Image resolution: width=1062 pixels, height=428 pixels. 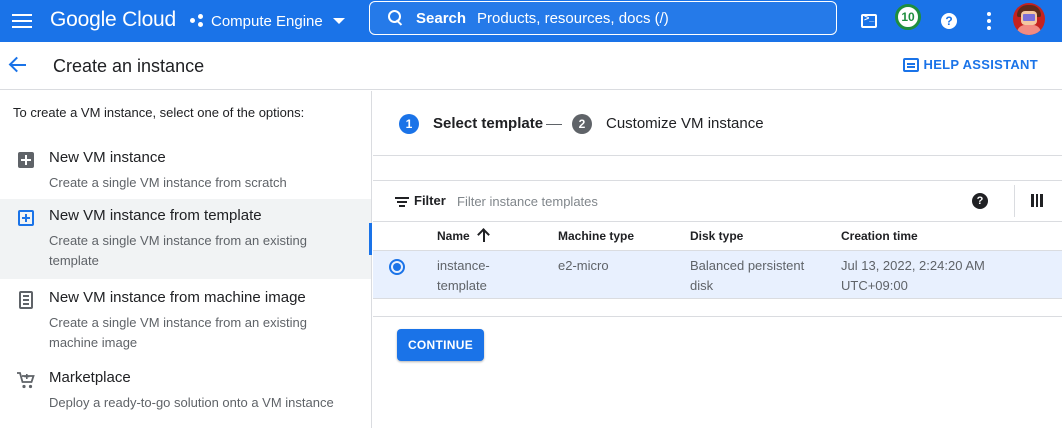 What do you see at coordinates (596, 236) in the screenshot?
I see `column-header-machine-type: Machine type` at bounding box center [596, 236].